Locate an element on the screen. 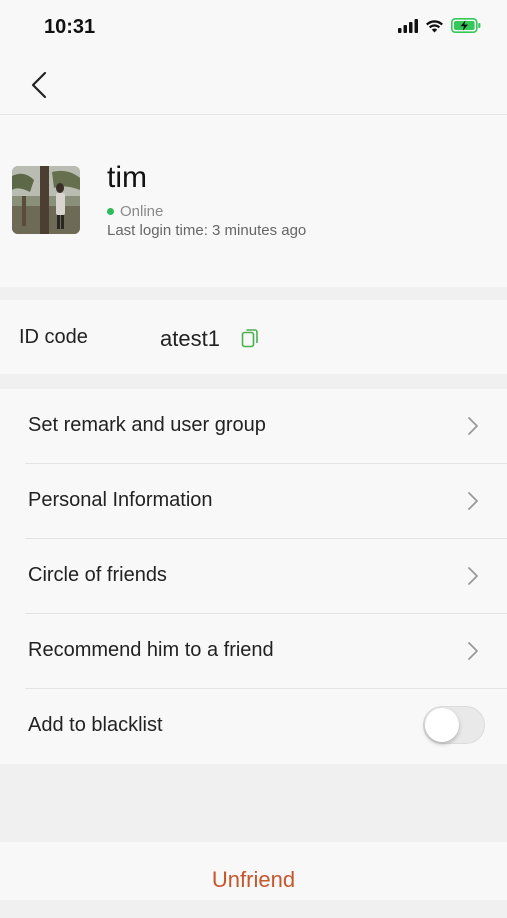 The height and width of the screenshot is (918, 507). avatar-photo is located at coordinates (46, 200).